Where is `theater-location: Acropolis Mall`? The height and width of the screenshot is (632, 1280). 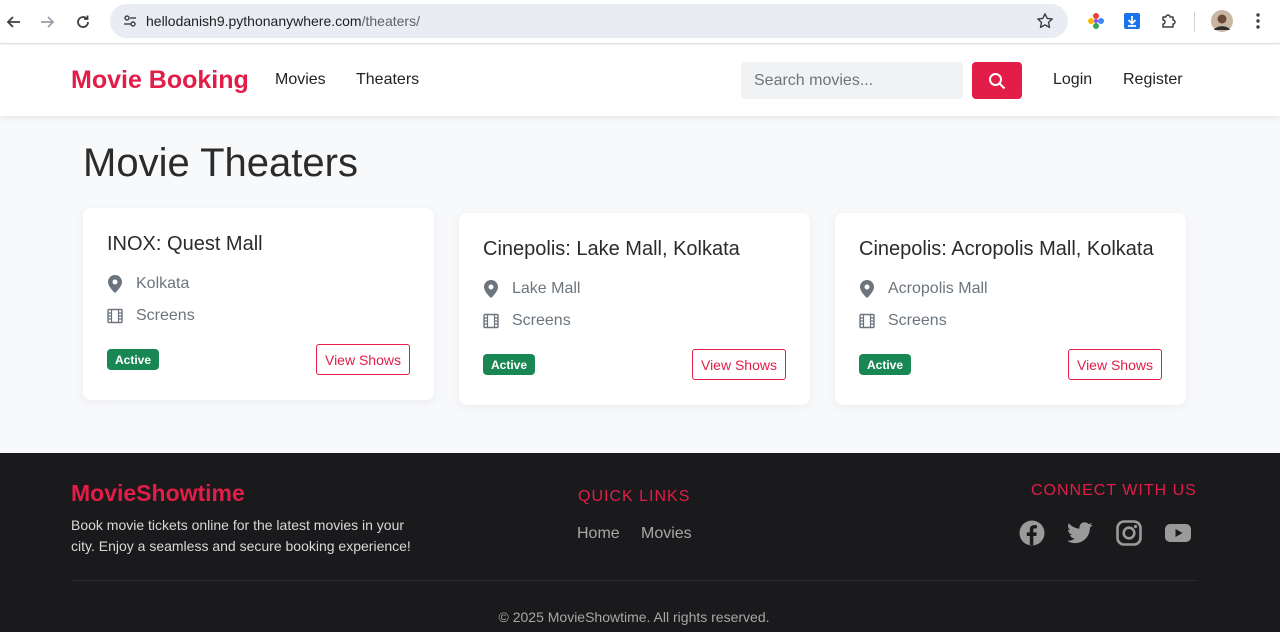 theater-location: Acropolis Mall is located at coordinates (938, 288).